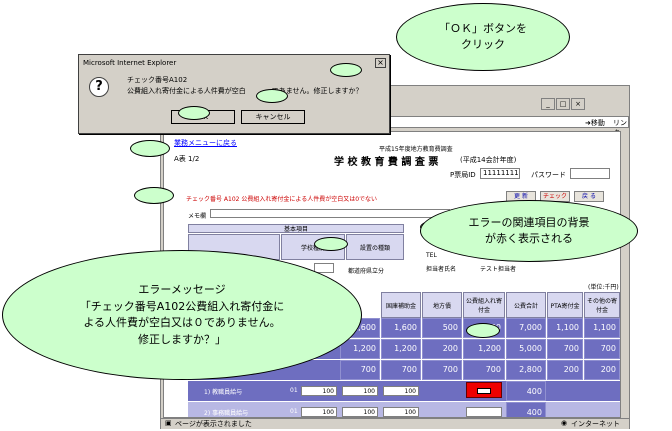 This screenshot has width=672, height=431. What do you see at coordinates (488, 160) in the screenshot?
I see `survey-subtitle: (平成14会計年度)` at bounding box center [488, 160].